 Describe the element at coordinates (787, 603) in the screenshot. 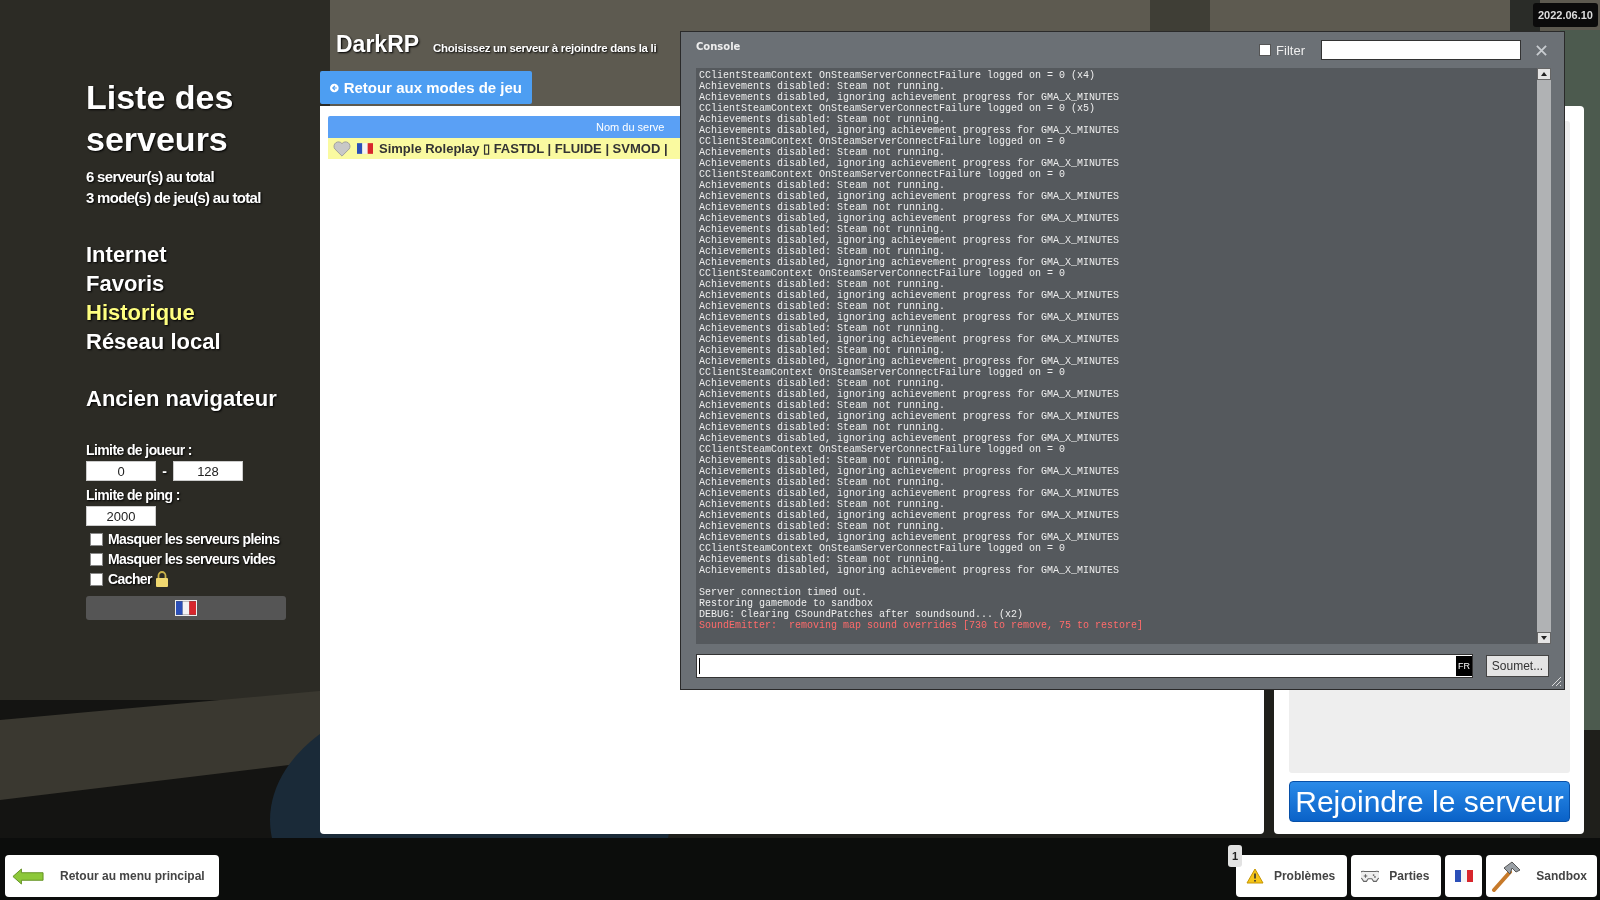

I see `log-line: Restoring gamemode to sandbox` at that location.